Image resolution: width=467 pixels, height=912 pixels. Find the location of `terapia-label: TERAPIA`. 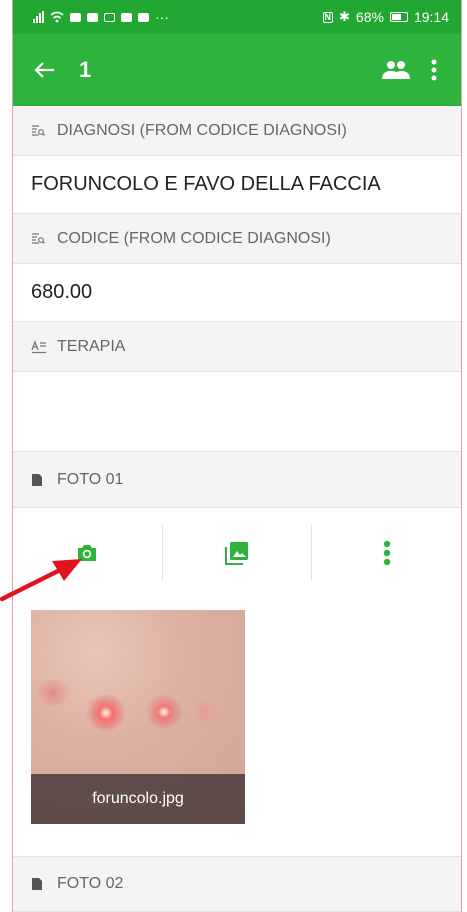

terapia-label: TERAPIA is located at coordinates (91, 346).